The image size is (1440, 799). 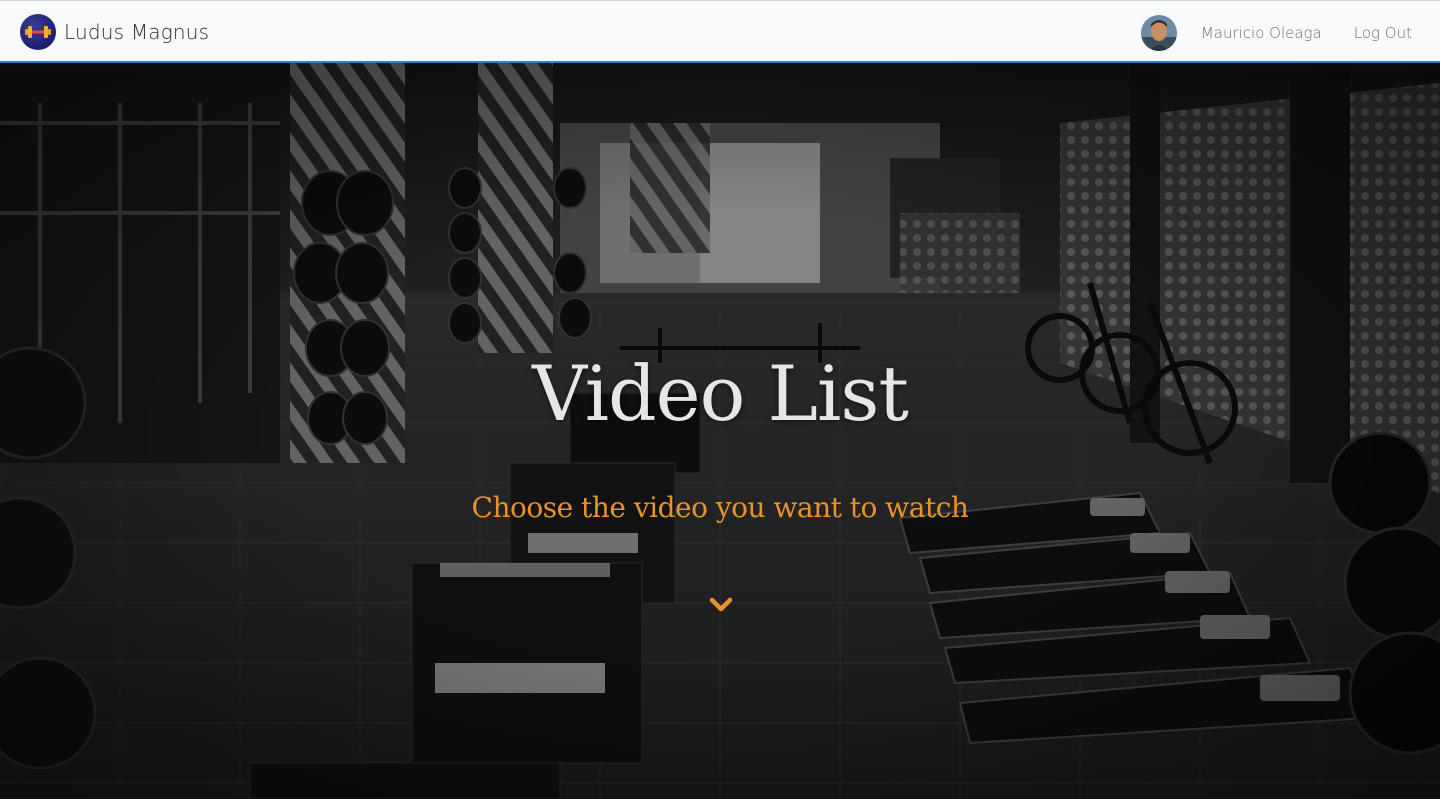 What do you see at coordinates (720, 507) in the screenshot?
I see `page-subtitle: Choose the video you want to watch` at bounding box center [720, 507].